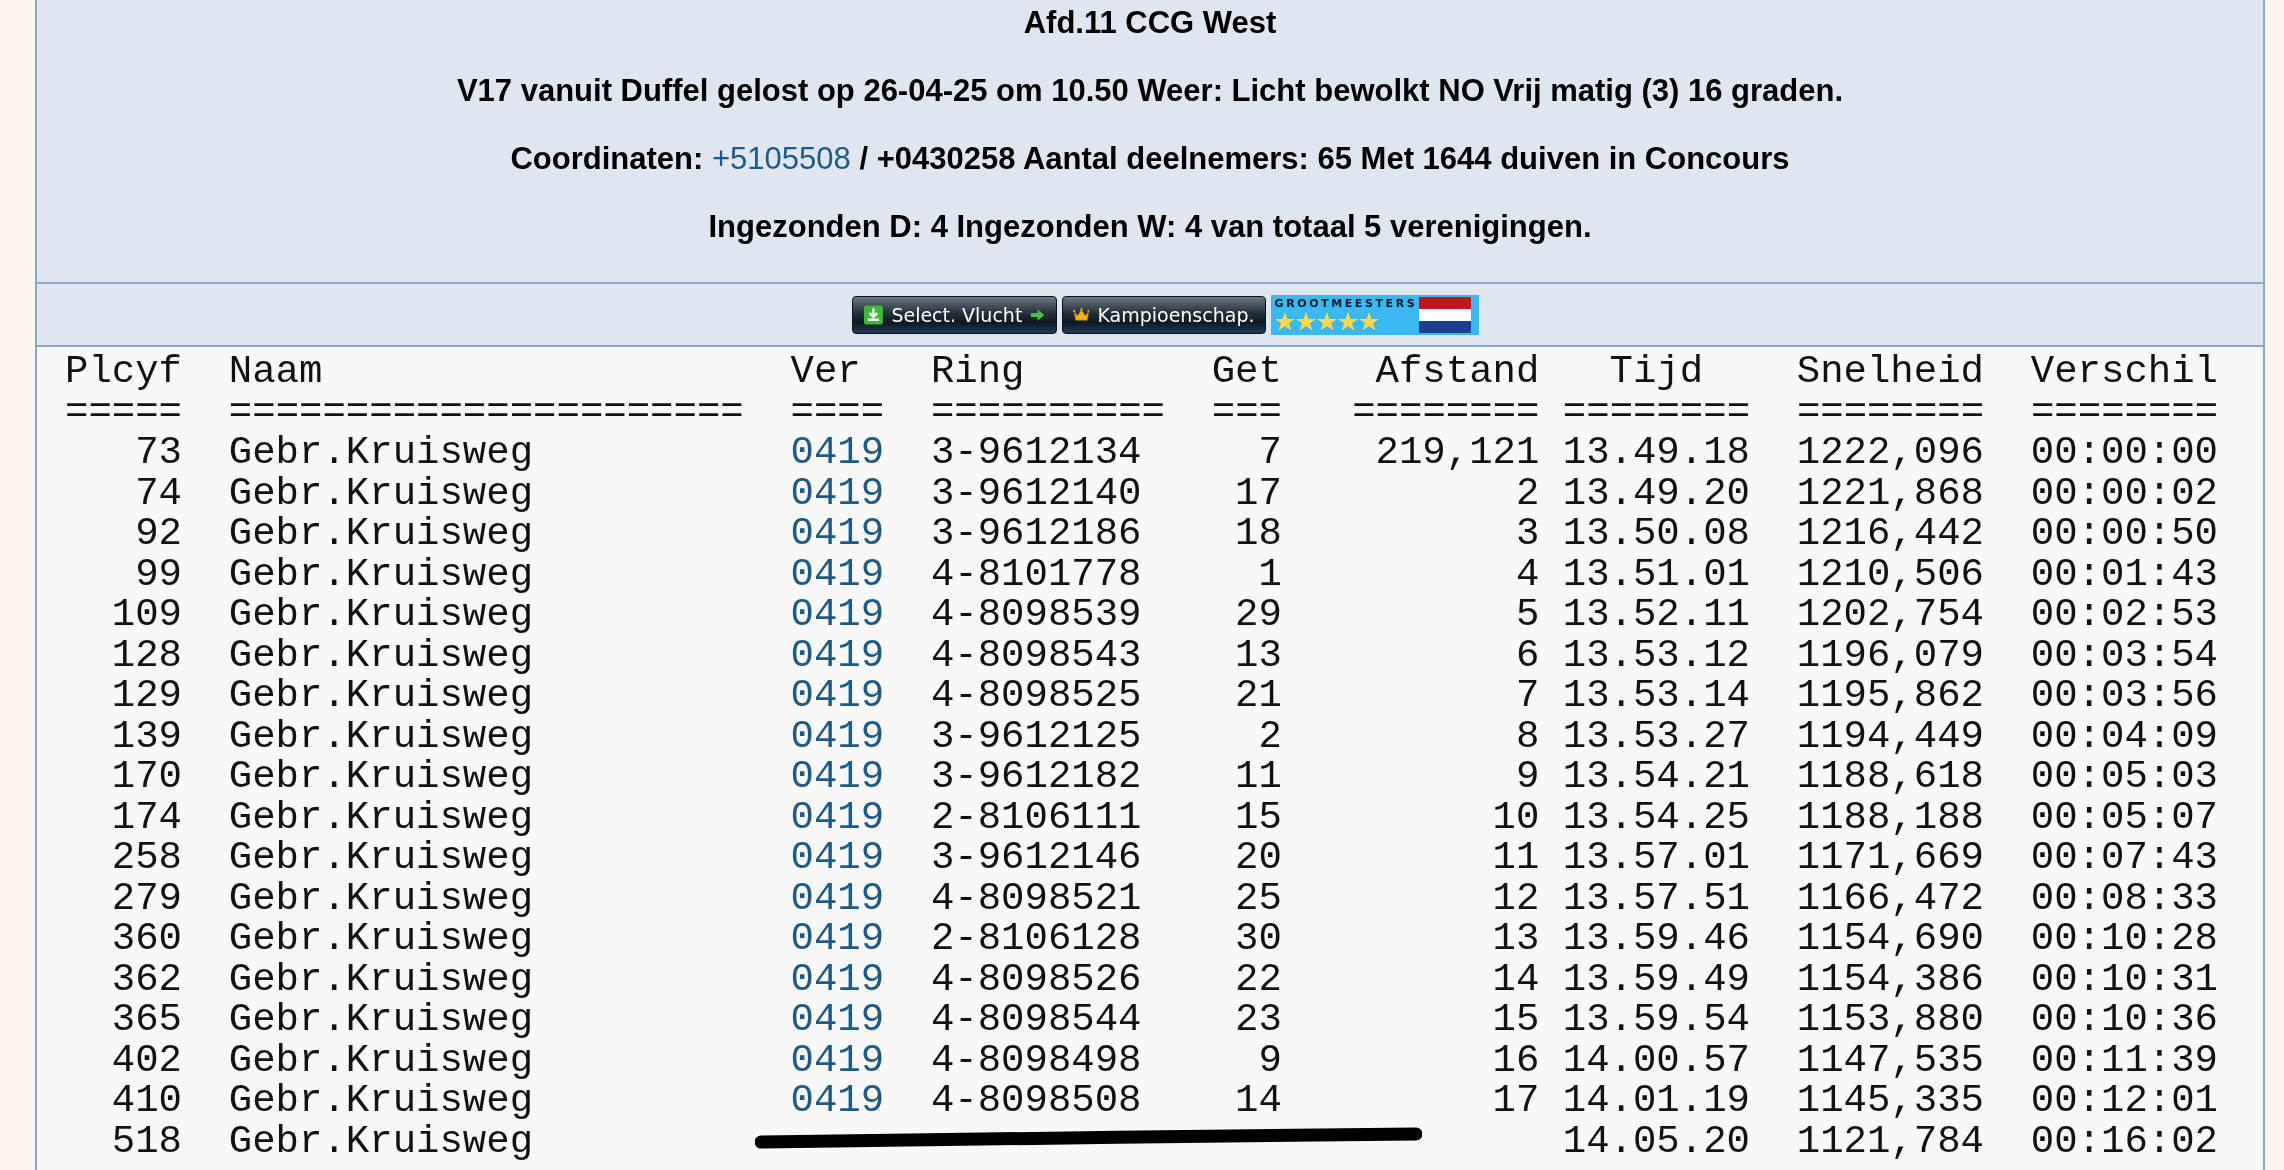  What do you see at coordinates (1890, 372) in the screenshot?
I see `column-header: Snelheid` at bounding box center [1890, 372].